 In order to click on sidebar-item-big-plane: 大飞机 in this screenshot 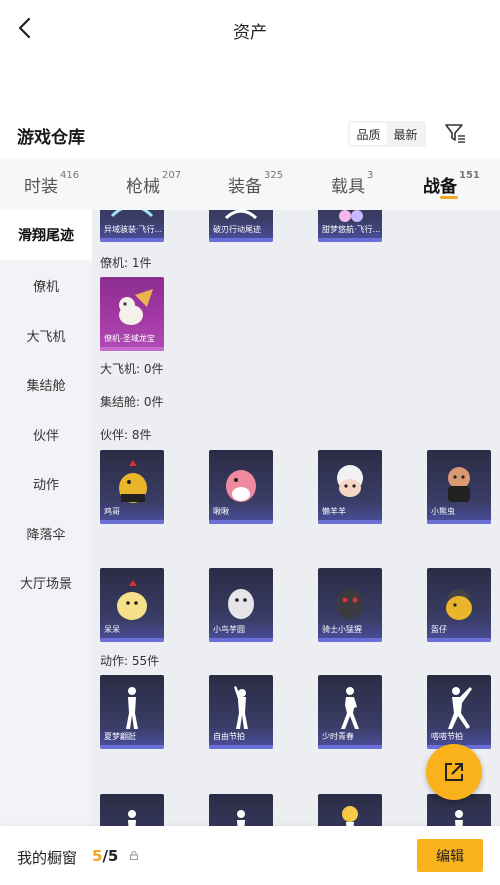, I will do `click(46, 335)`.